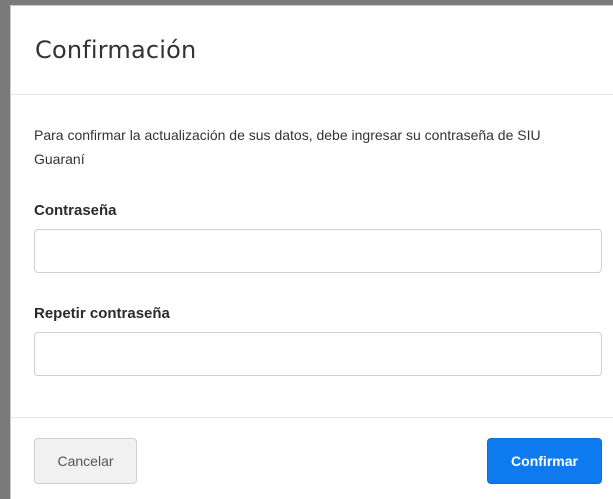  Describe the element at coordinates (85, 461) in the screenshot. I see `cancel-button: Cancelar` at that location.